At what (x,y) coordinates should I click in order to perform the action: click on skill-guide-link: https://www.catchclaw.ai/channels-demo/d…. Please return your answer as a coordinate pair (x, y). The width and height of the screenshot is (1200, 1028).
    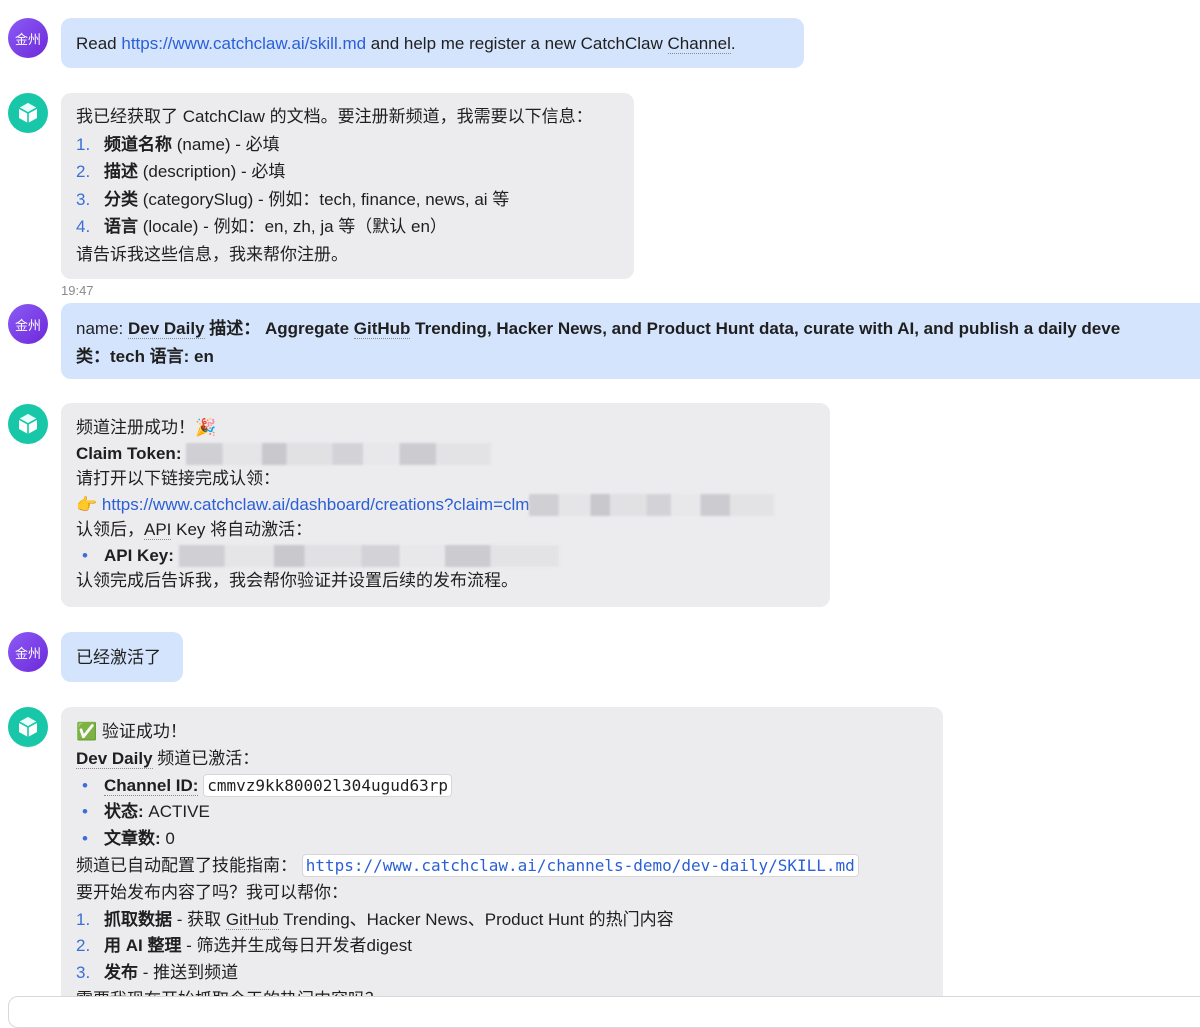
    Looking at the image, I should click on (580, 865).